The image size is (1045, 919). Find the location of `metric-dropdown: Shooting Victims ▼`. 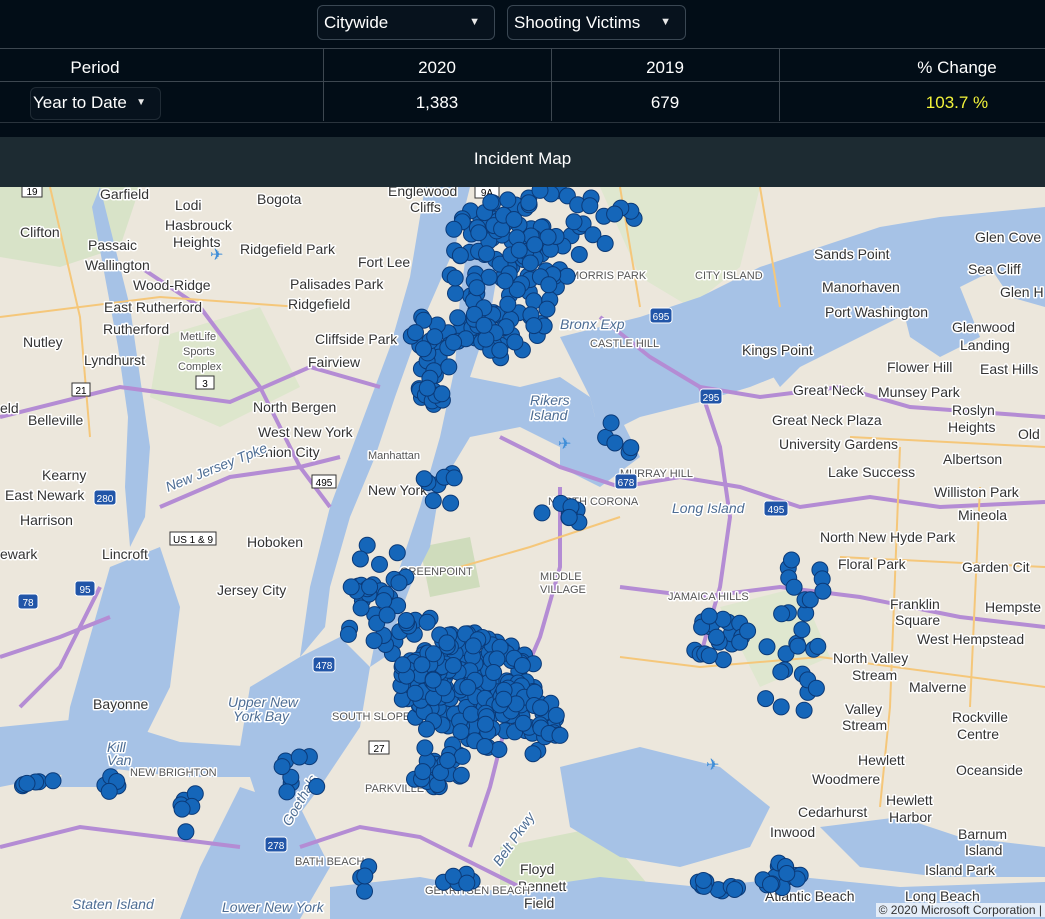

metric-dropdown: Shooting Victims ▼ is located at coordinates (596, 22).